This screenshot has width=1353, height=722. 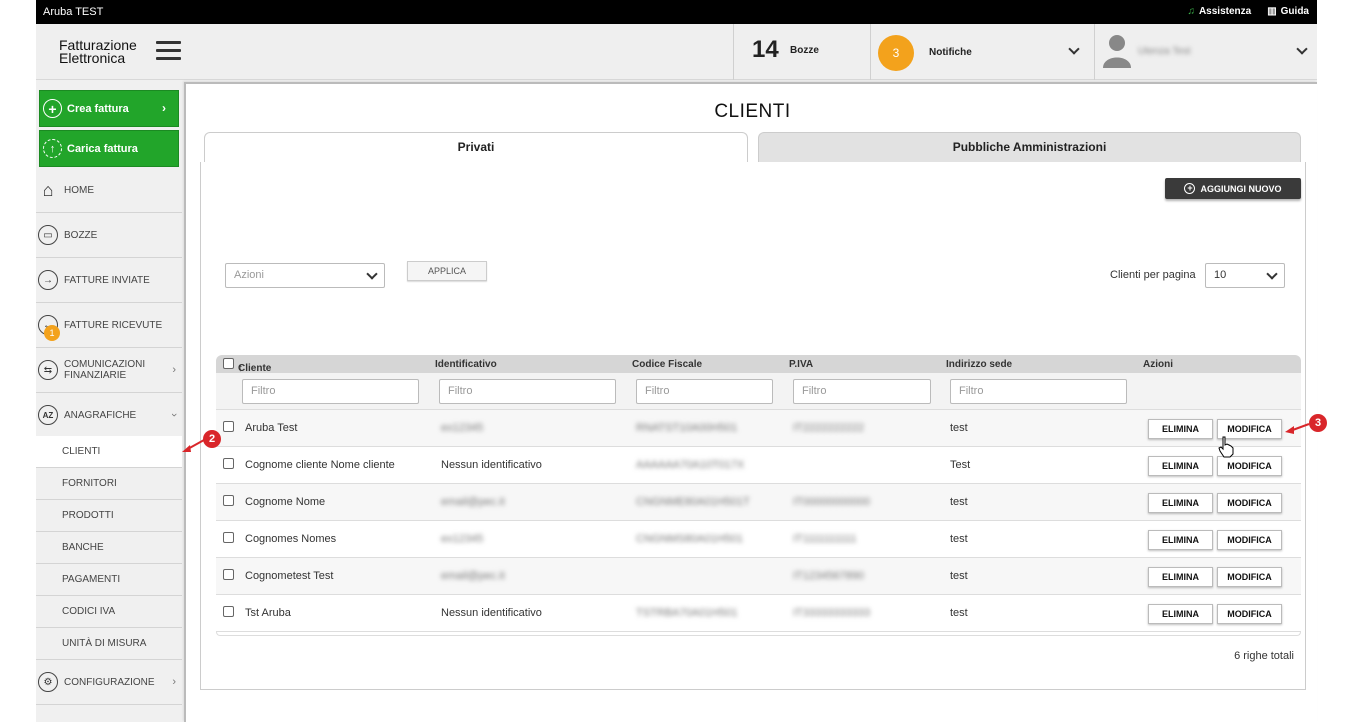 What do you see at coordinates (48, 280) in the screenshot?
I see `arrow-right-icon: →` at bounding box center [48, 280].